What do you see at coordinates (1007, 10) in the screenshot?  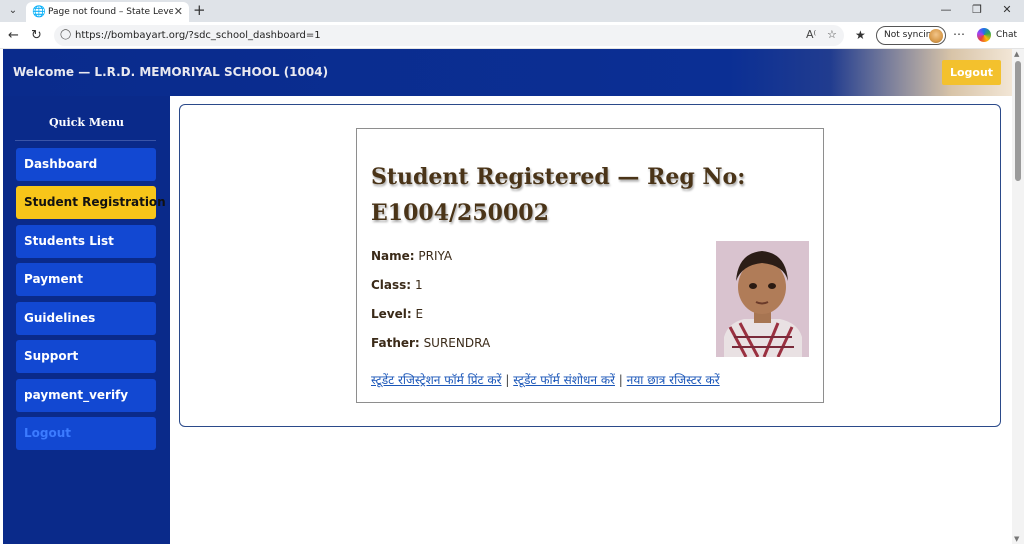 I see `close-window-icon: ✕` at bounding box center [1007, 10].